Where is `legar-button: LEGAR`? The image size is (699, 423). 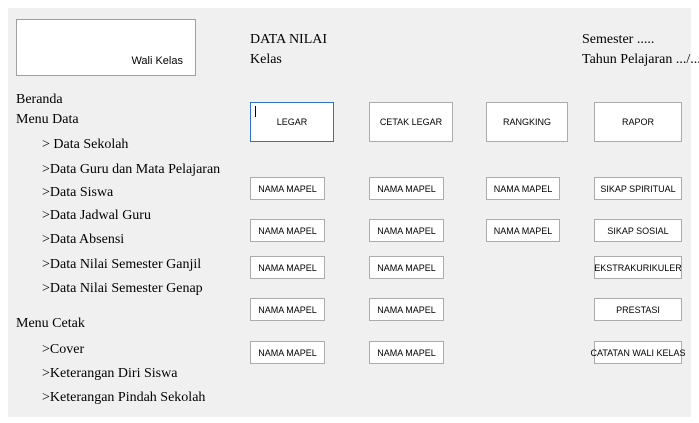 legar-button: LEGAR is located at coordinates (292, 122).